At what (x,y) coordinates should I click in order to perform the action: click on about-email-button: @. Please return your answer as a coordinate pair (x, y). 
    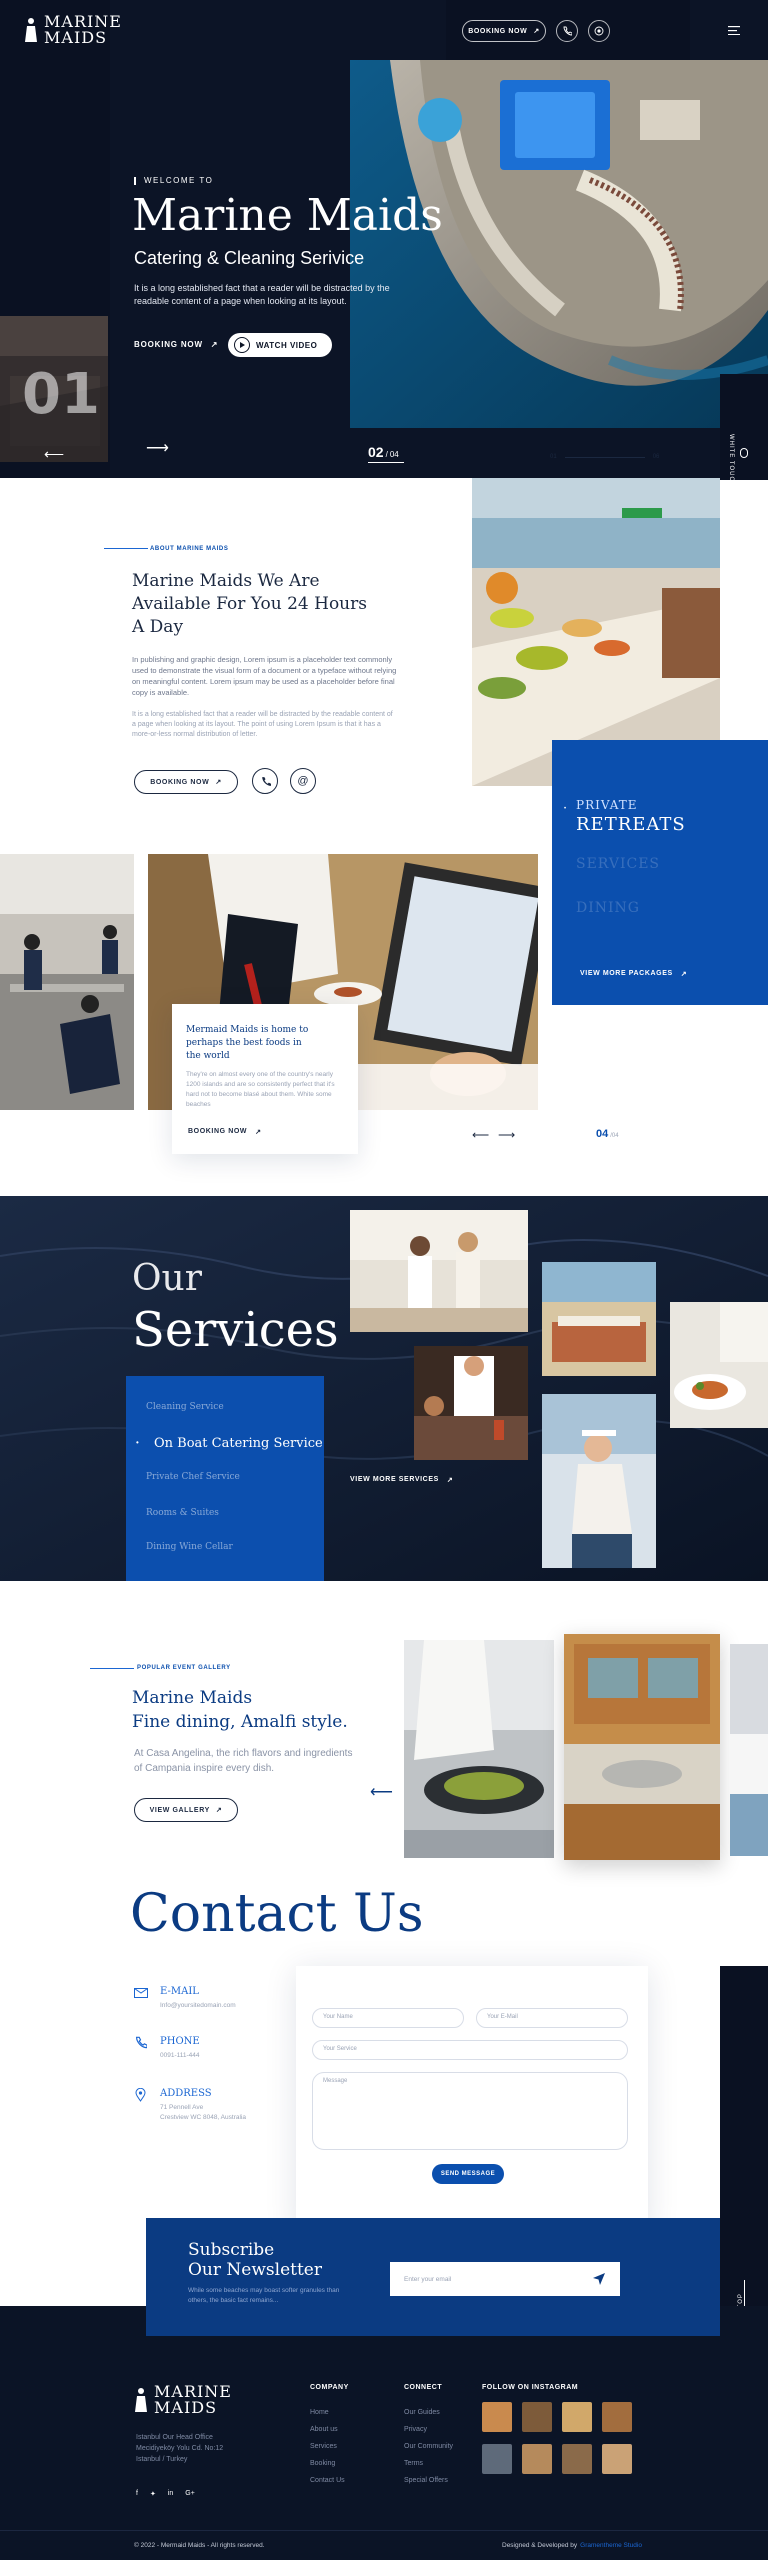
    Looking at the image, I should click on (303, 781).